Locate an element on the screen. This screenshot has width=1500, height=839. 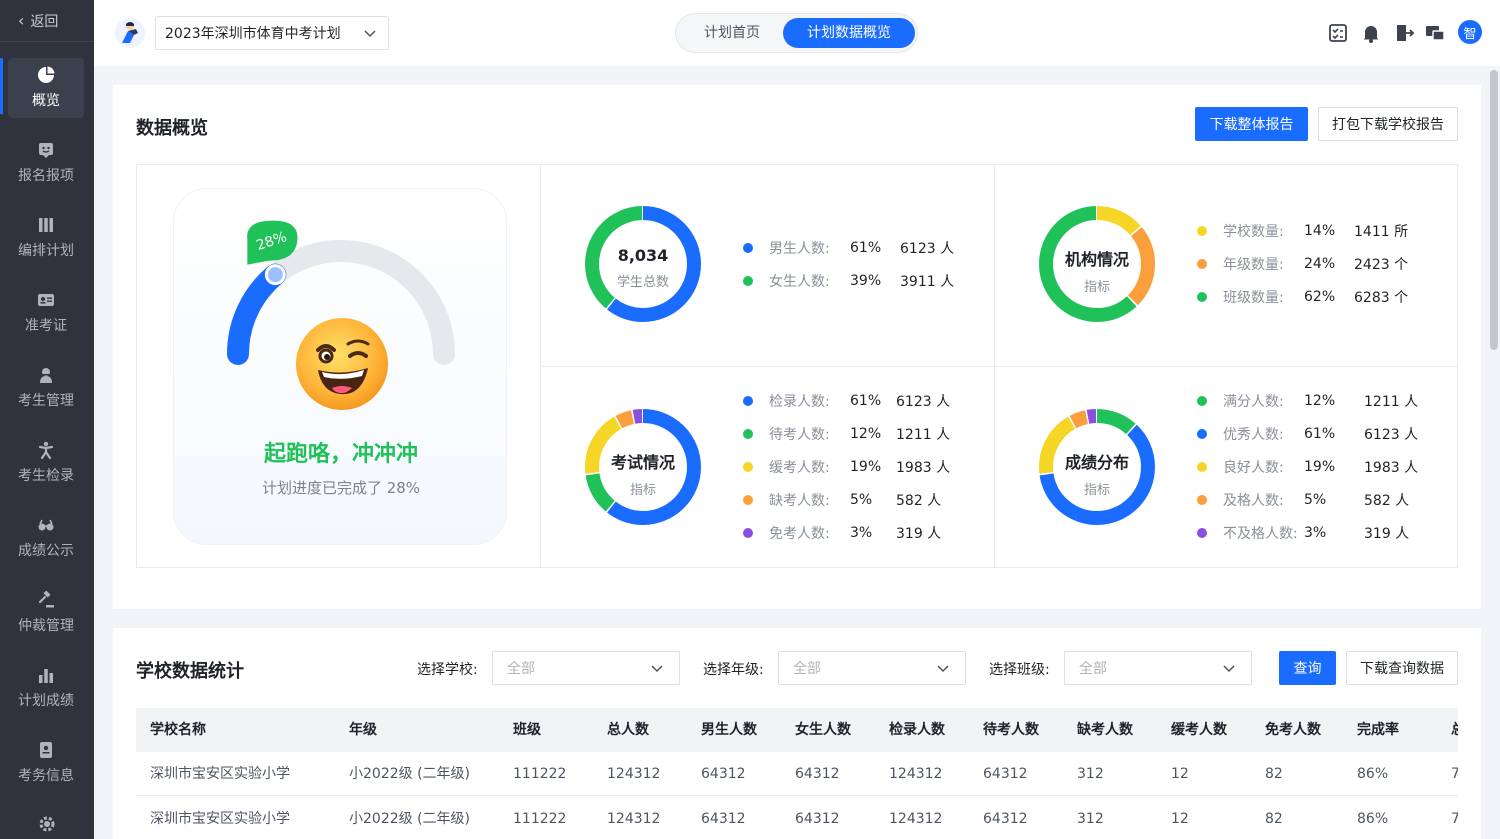
column-header: 待考人数 is located at coordinates (1011, 730).